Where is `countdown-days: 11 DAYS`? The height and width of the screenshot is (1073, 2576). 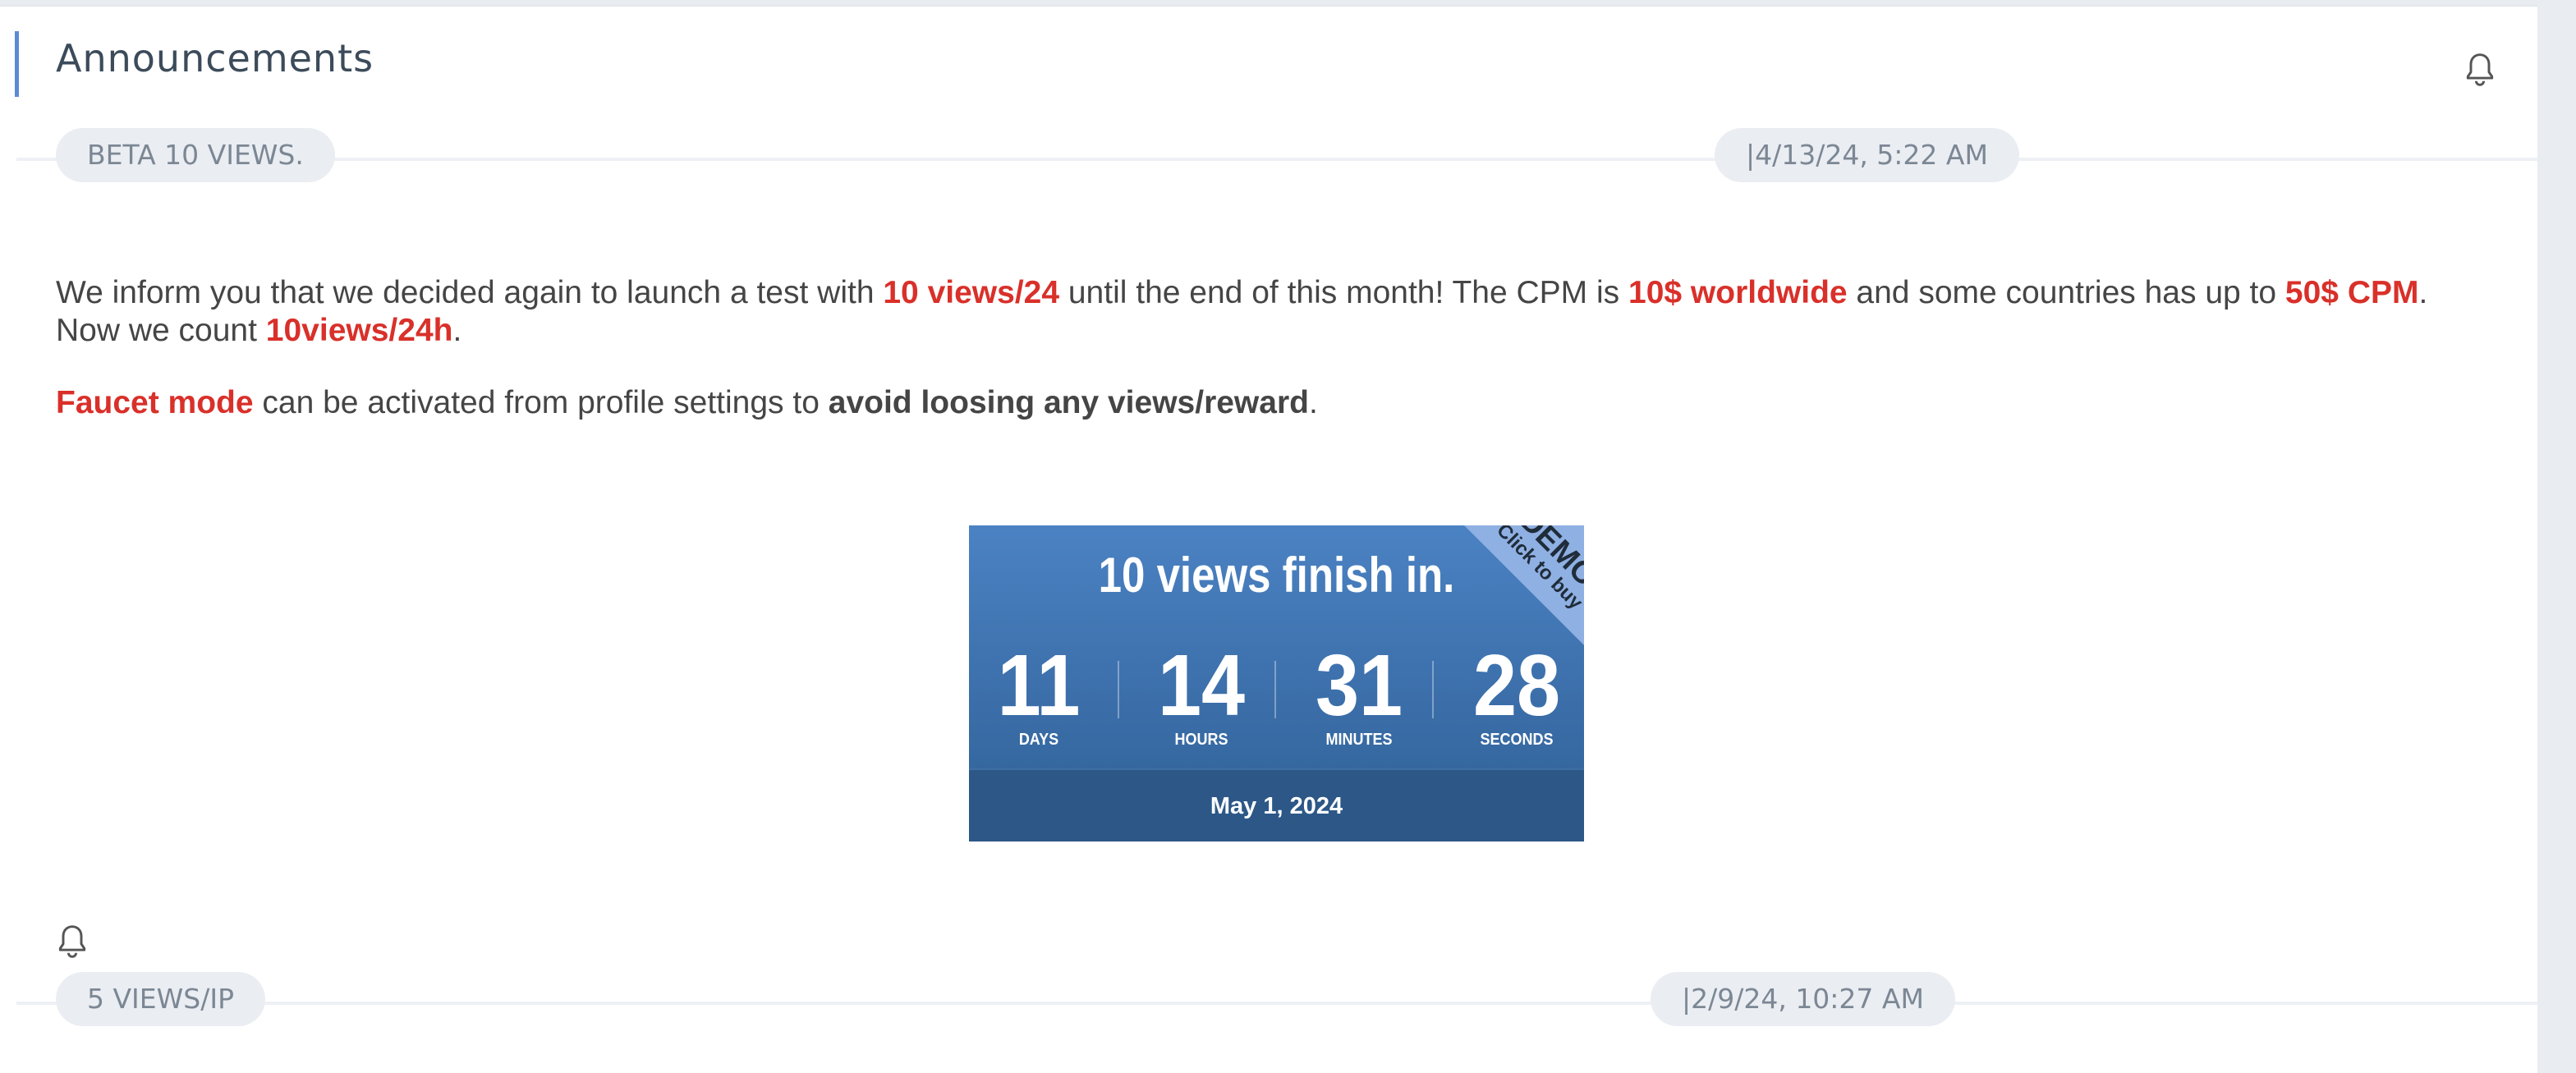
countdown-days: 11 DAYS is located at coordinates (1039, 695).